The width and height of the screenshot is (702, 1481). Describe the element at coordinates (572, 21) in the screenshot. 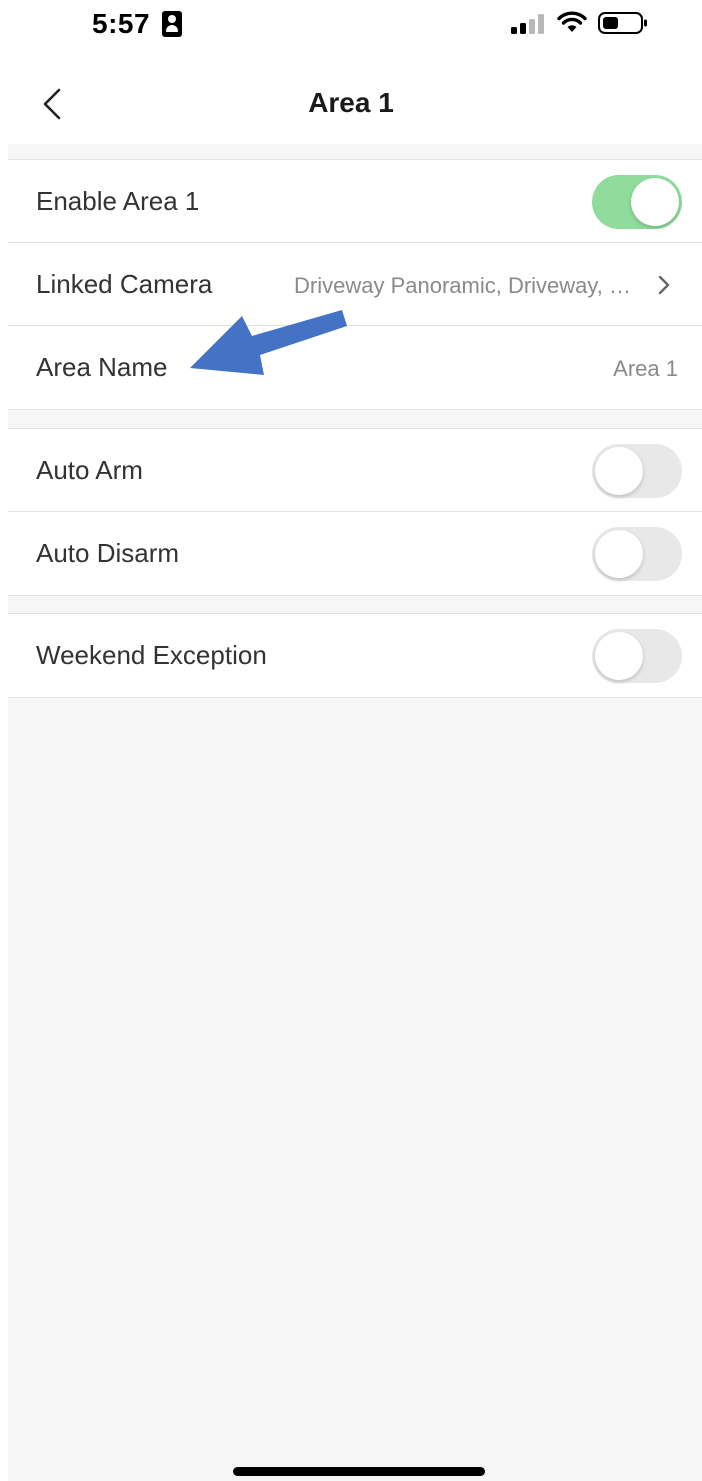

I see `wifi-icon` at that location.